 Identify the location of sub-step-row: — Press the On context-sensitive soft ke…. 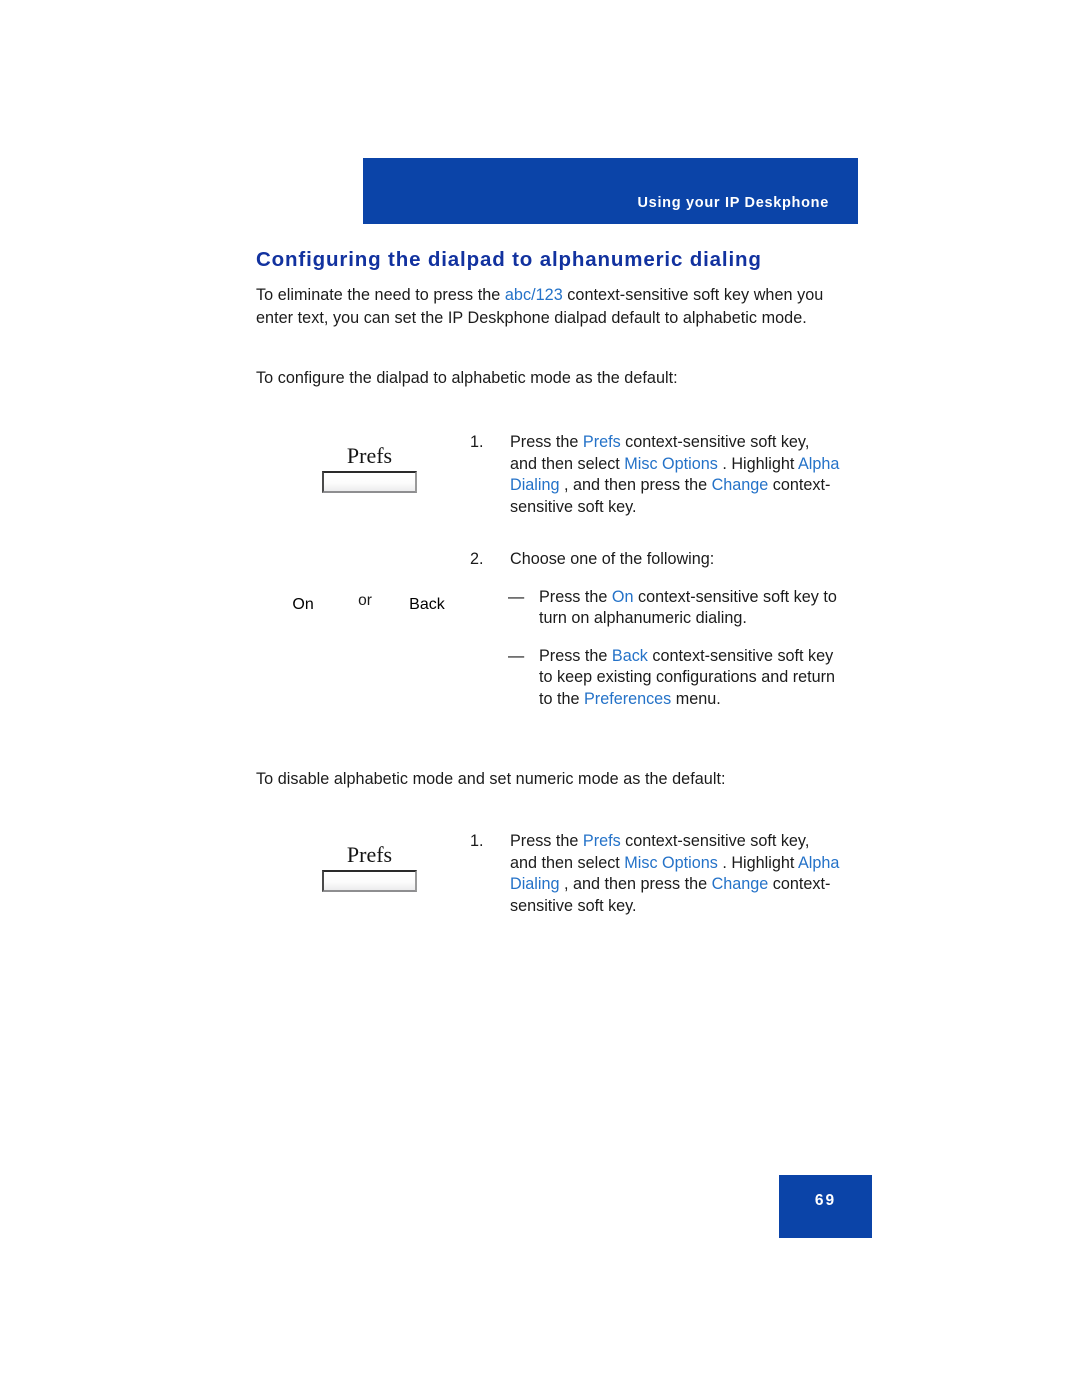
(674, 608).